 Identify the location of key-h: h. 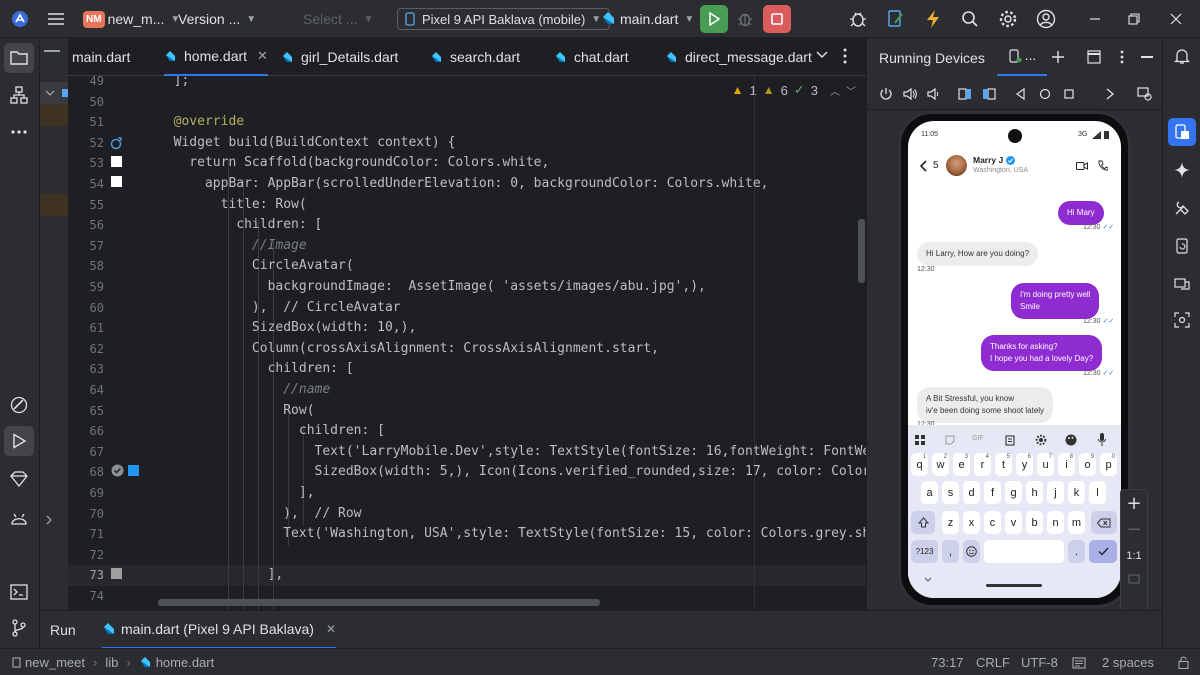
(1034, 492).